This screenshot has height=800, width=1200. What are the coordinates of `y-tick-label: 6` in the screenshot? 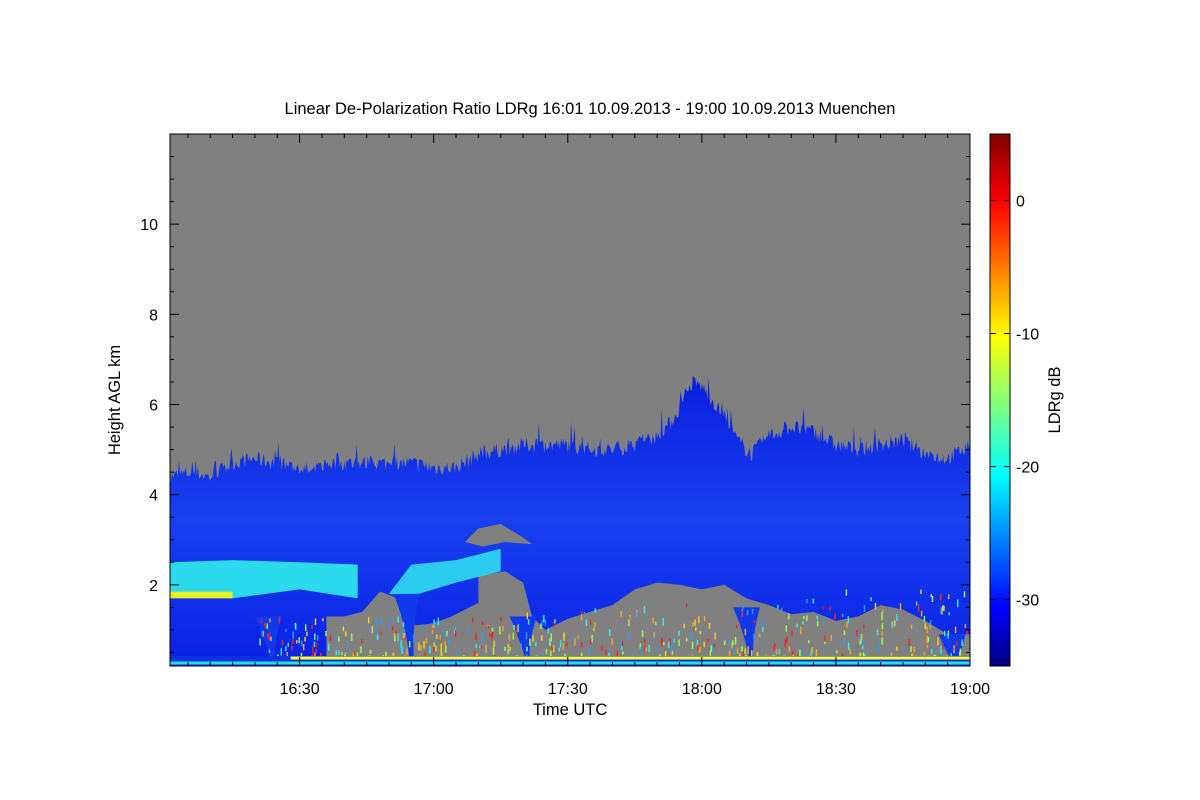 It's located at (153, 406).